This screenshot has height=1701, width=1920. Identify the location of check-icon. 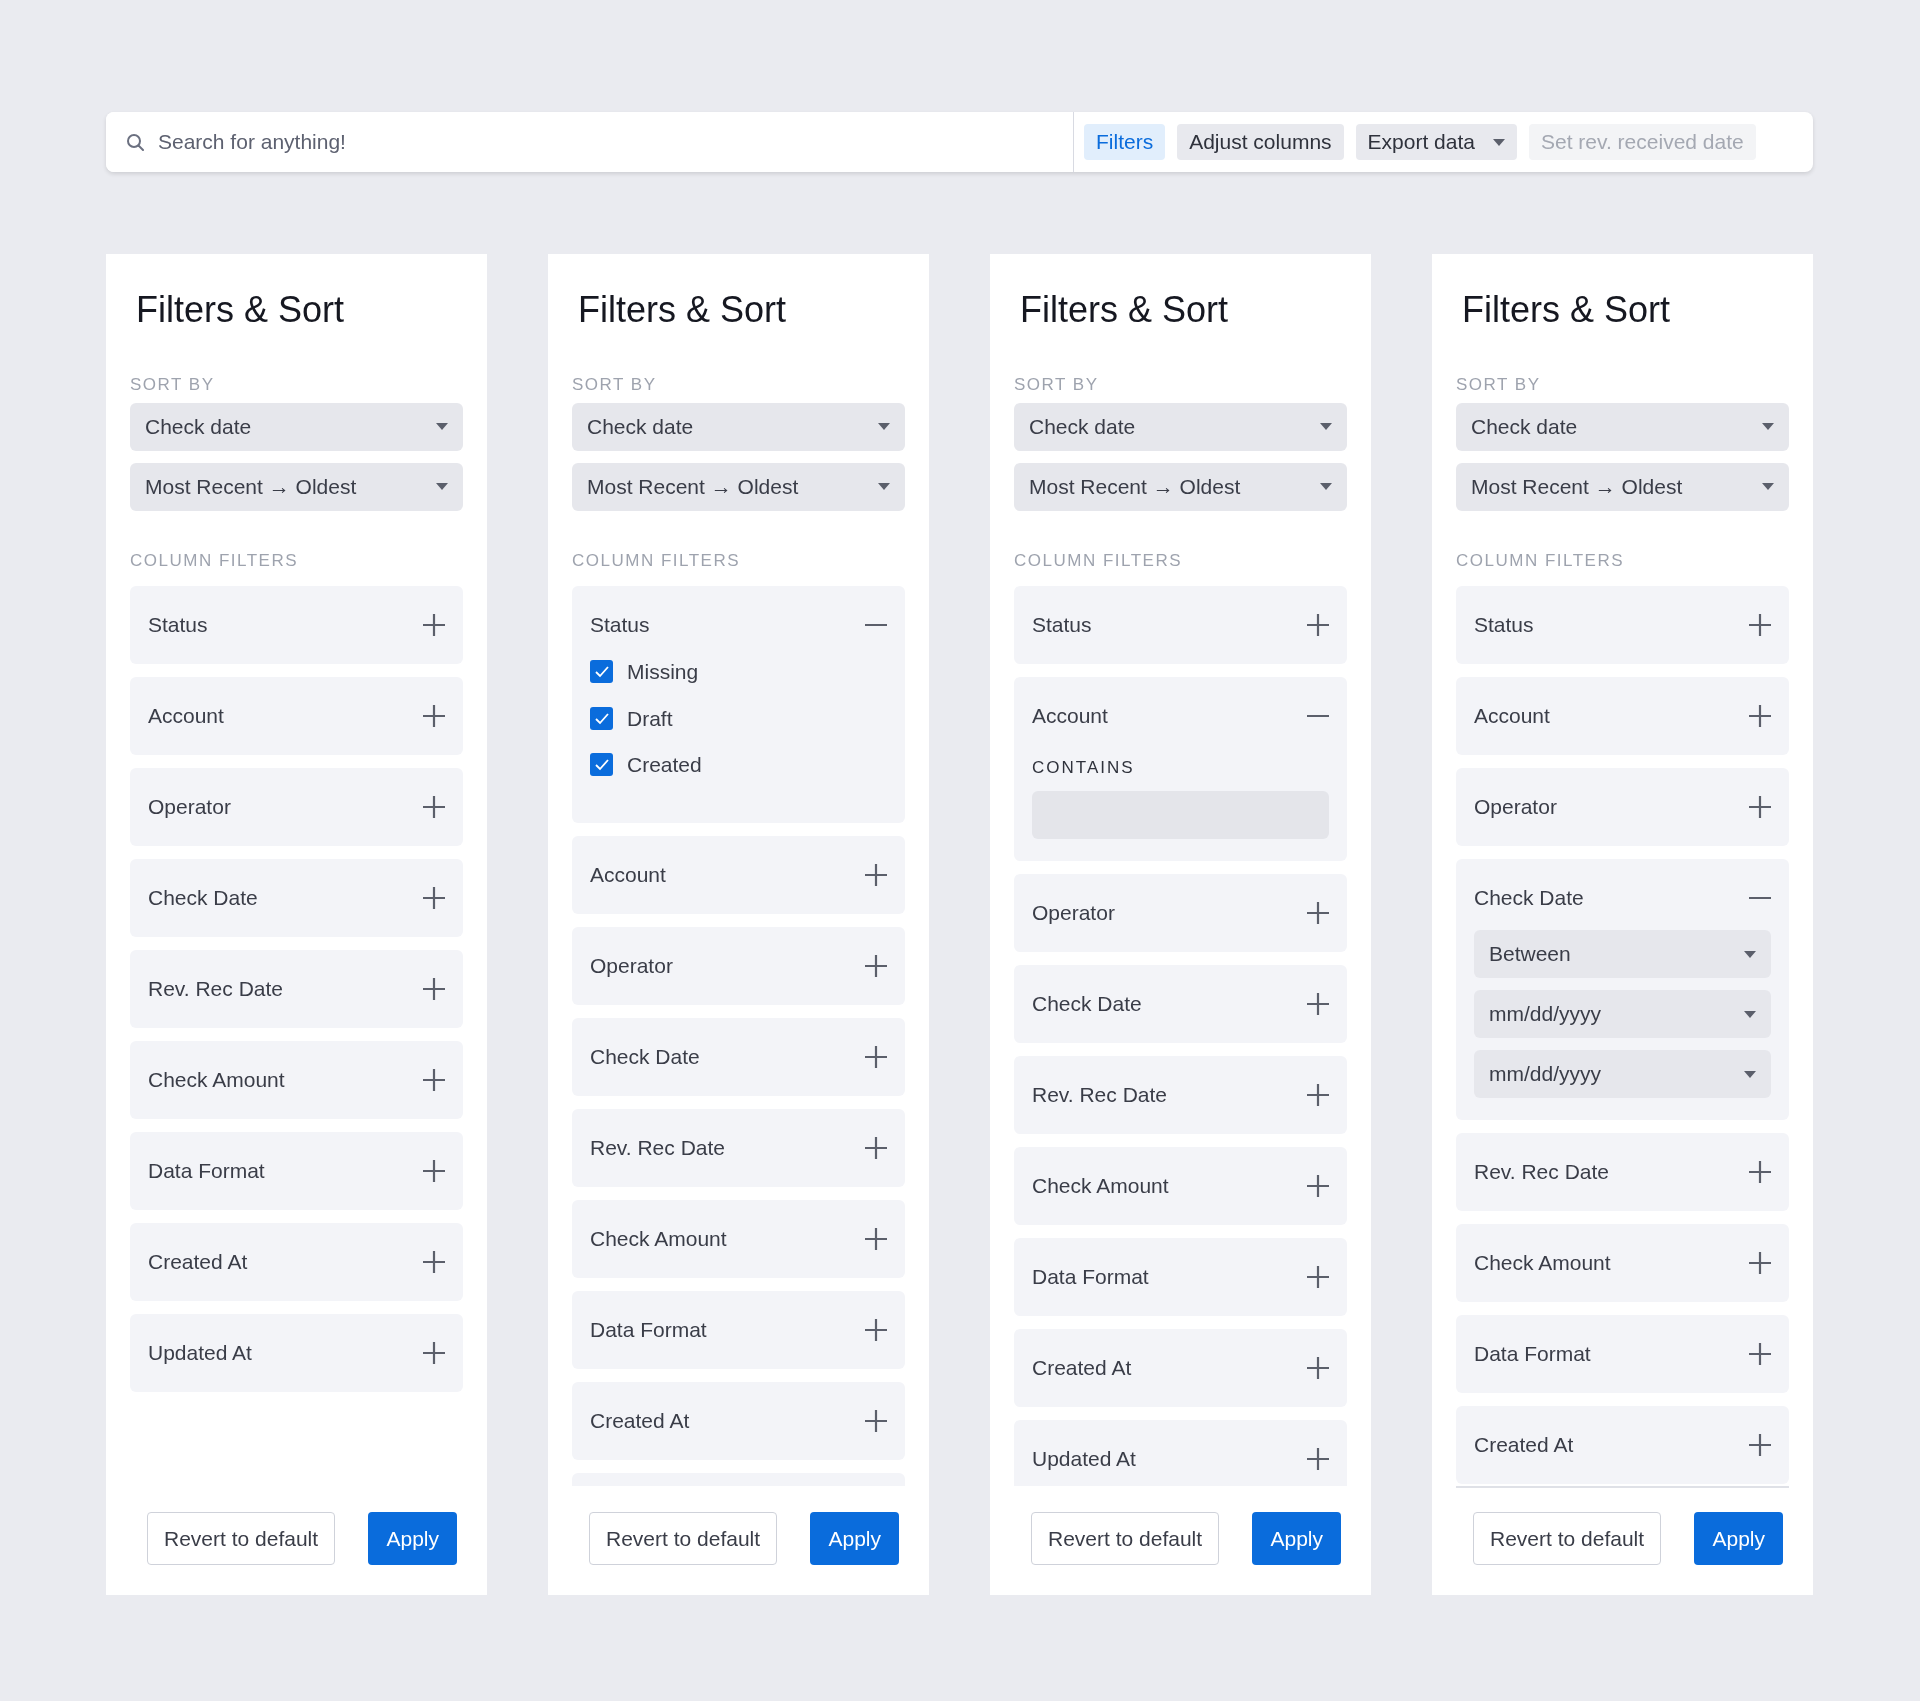
(601, 718).